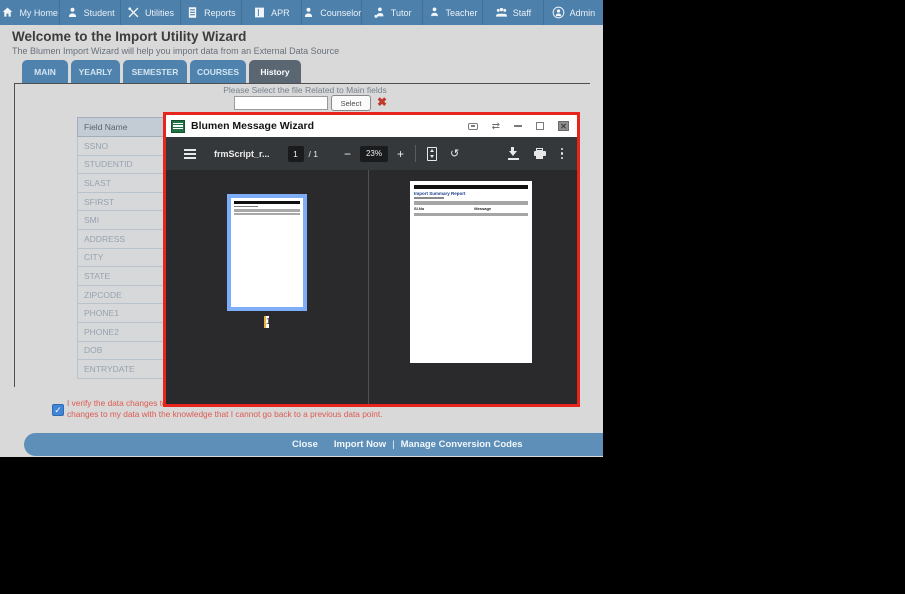  What do you see at coordinates (496, 126) in the screenshot?
I see `refresh-icon: ⇄` at bounding box center [496, 126].